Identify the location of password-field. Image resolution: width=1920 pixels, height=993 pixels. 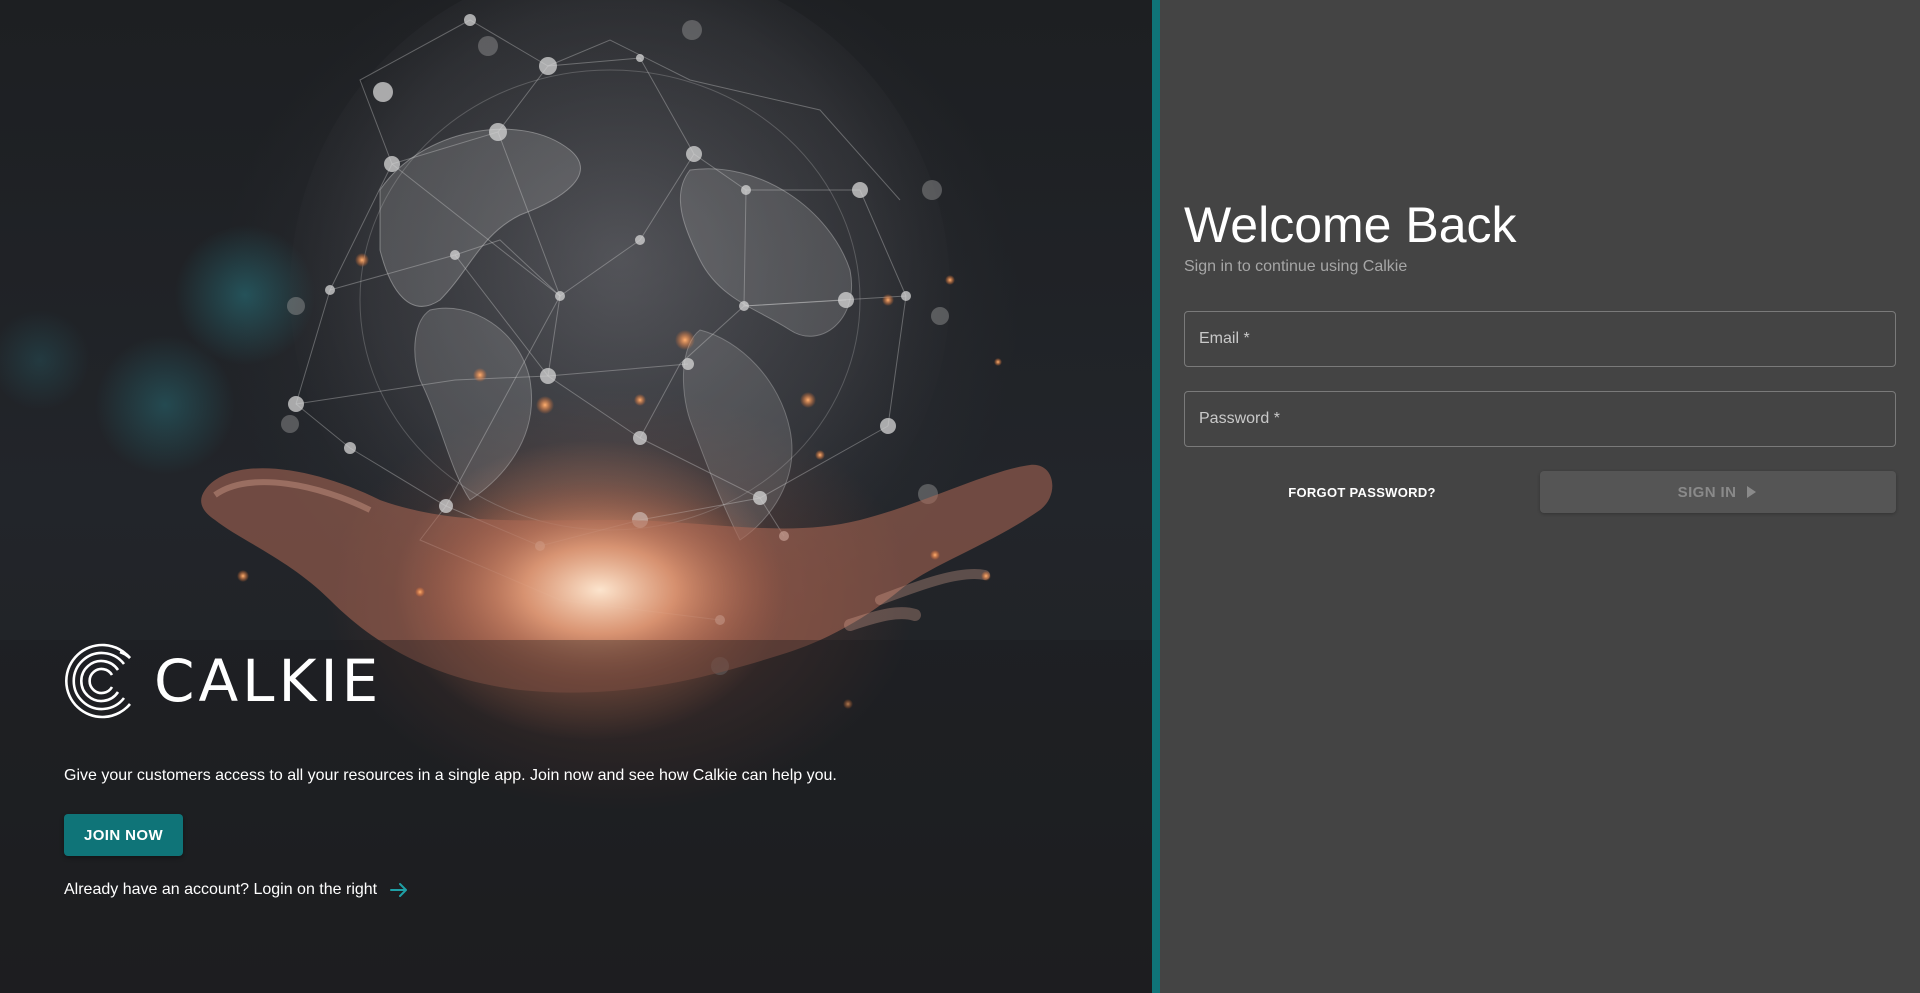
(1540, 419).